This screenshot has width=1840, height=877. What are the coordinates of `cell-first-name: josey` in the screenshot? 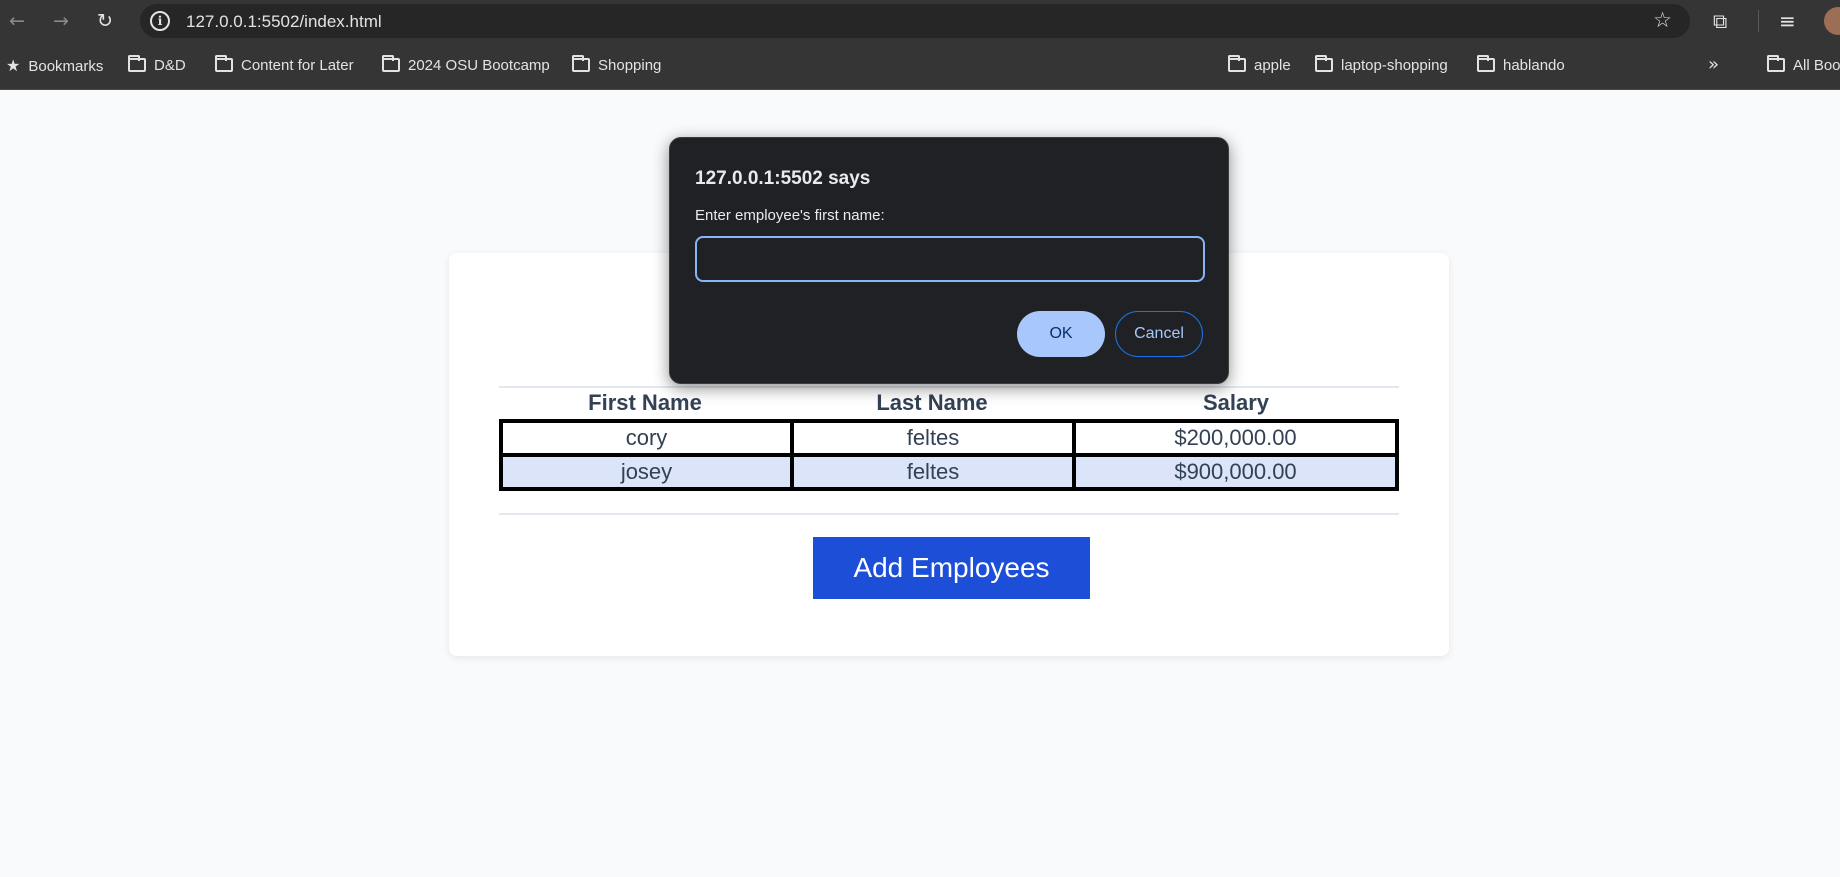 It's located at (646, 472).